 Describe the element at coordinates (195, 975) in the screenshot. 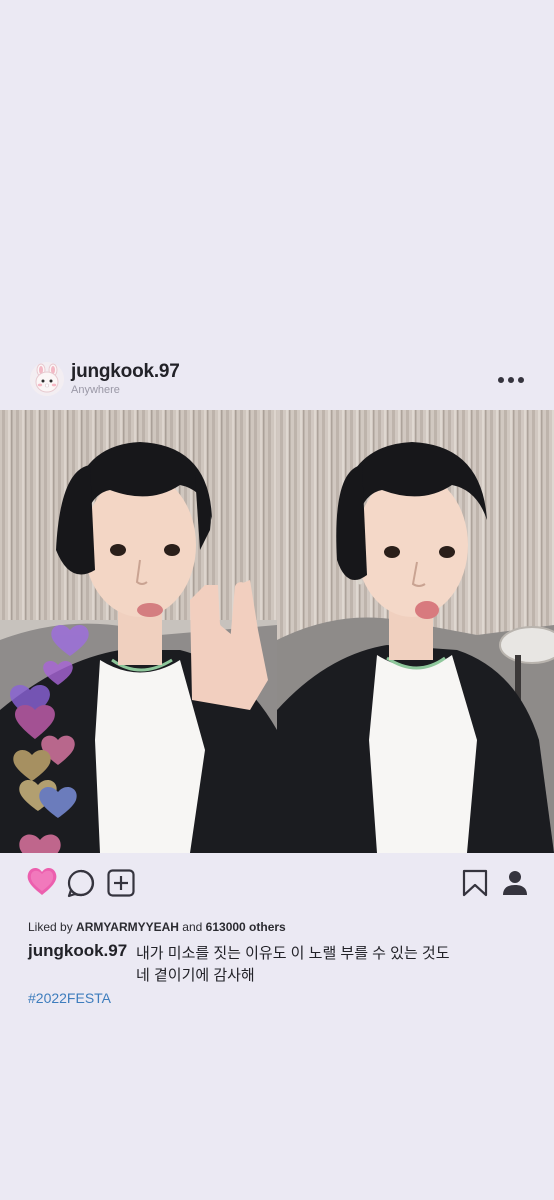

I see `caption-text-line-2: 네 곁이기에 감사해` at that location.